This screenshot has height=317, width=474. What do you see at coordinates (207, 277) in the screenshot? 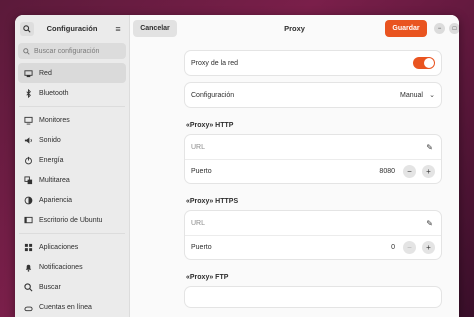
I see `ftp-section-title: «Proxy» FTP` at bounding box center [207, 277].